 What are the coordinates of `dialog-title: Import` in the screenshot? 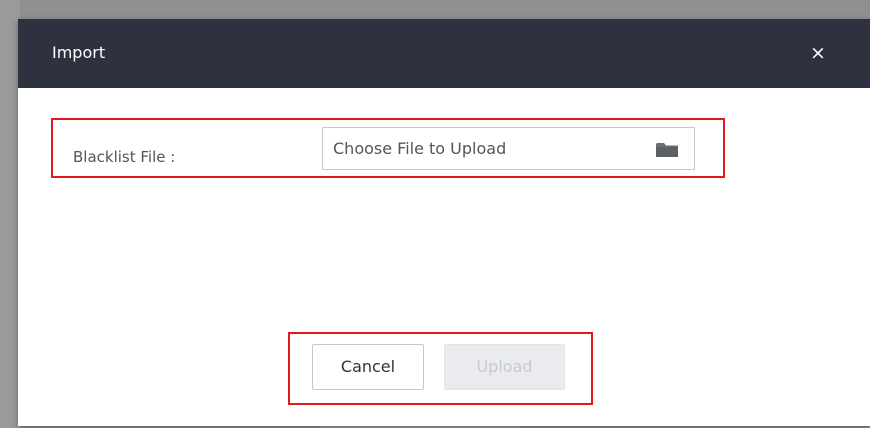 It's located at (79, 52).